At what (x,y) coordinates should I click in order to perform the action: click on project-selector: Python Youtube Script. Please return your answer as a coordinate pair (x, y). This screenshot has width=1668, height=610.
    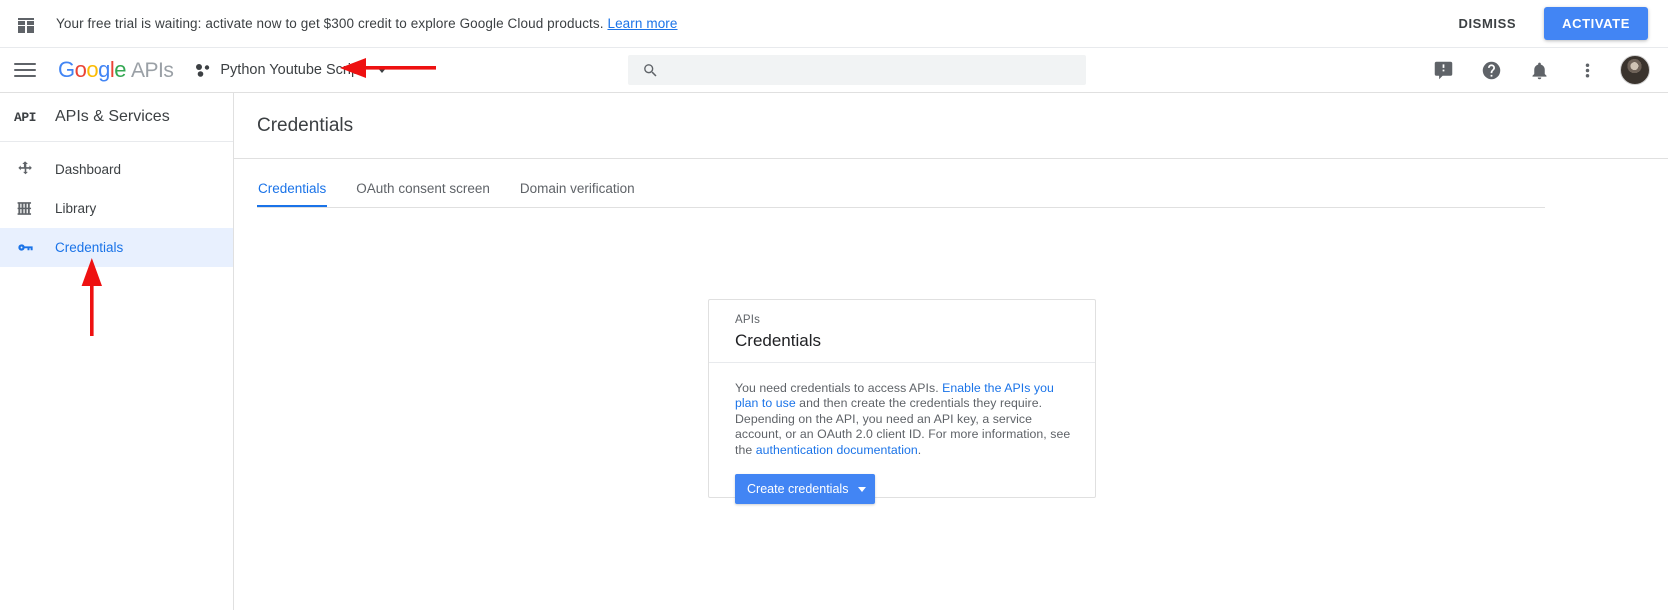
    Looking at the image, I should click on (291, 70).